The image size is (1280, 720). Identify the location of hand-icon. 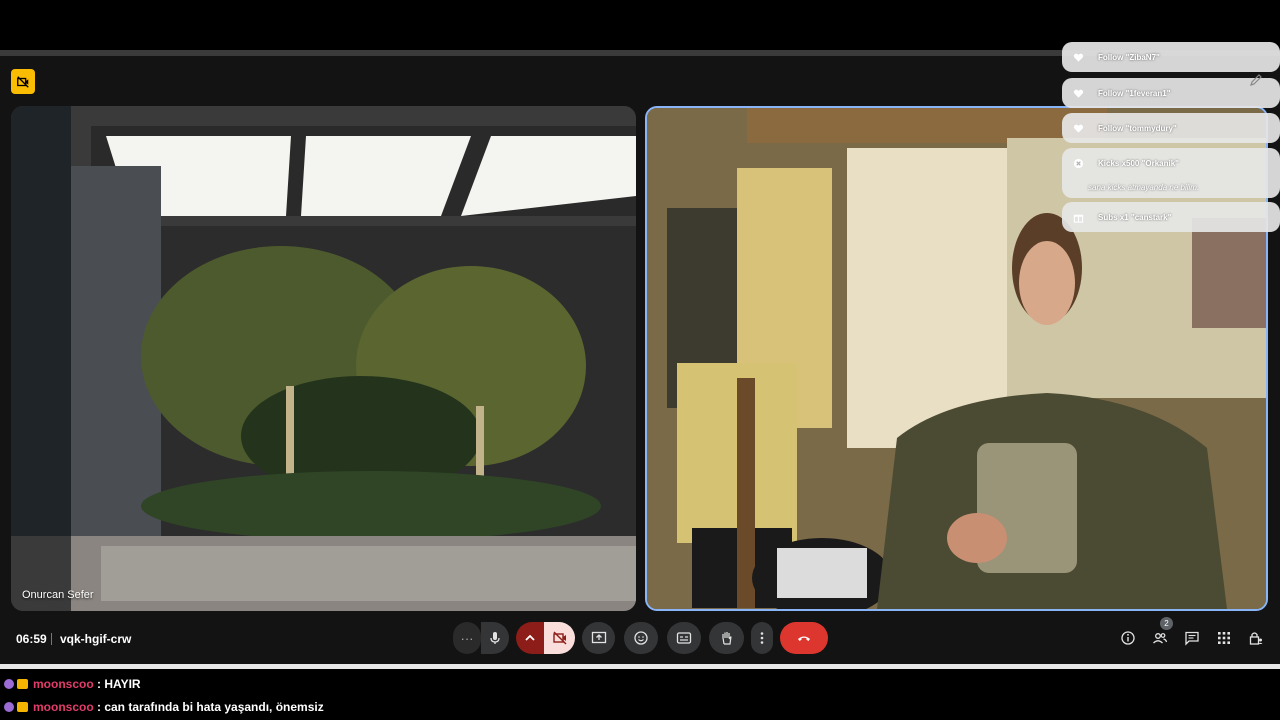
(726, 638).